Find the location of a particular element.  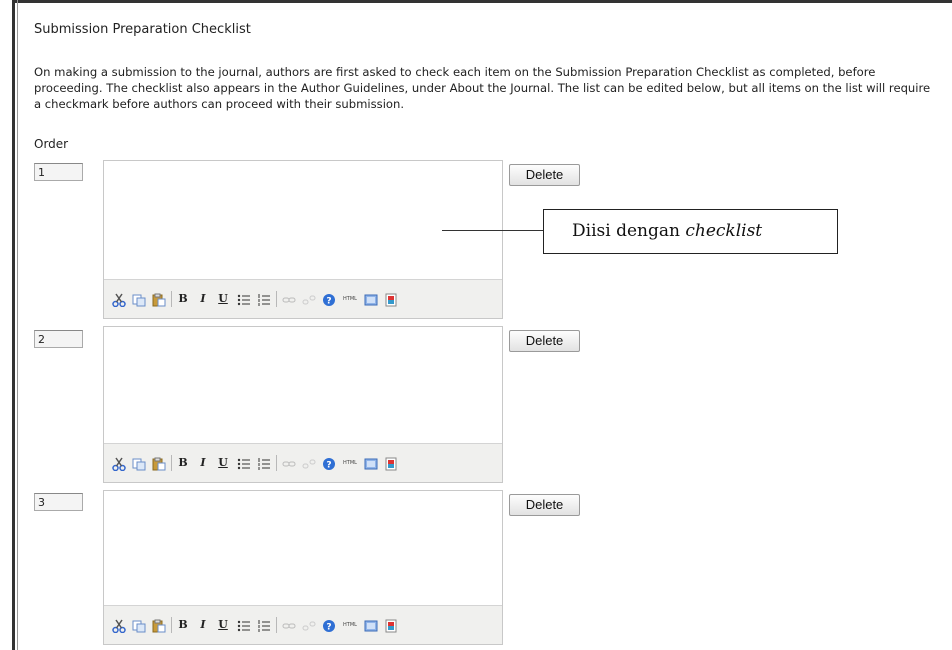

section-title: Submission Preparation Checklist is located at coordinates (142, 29).